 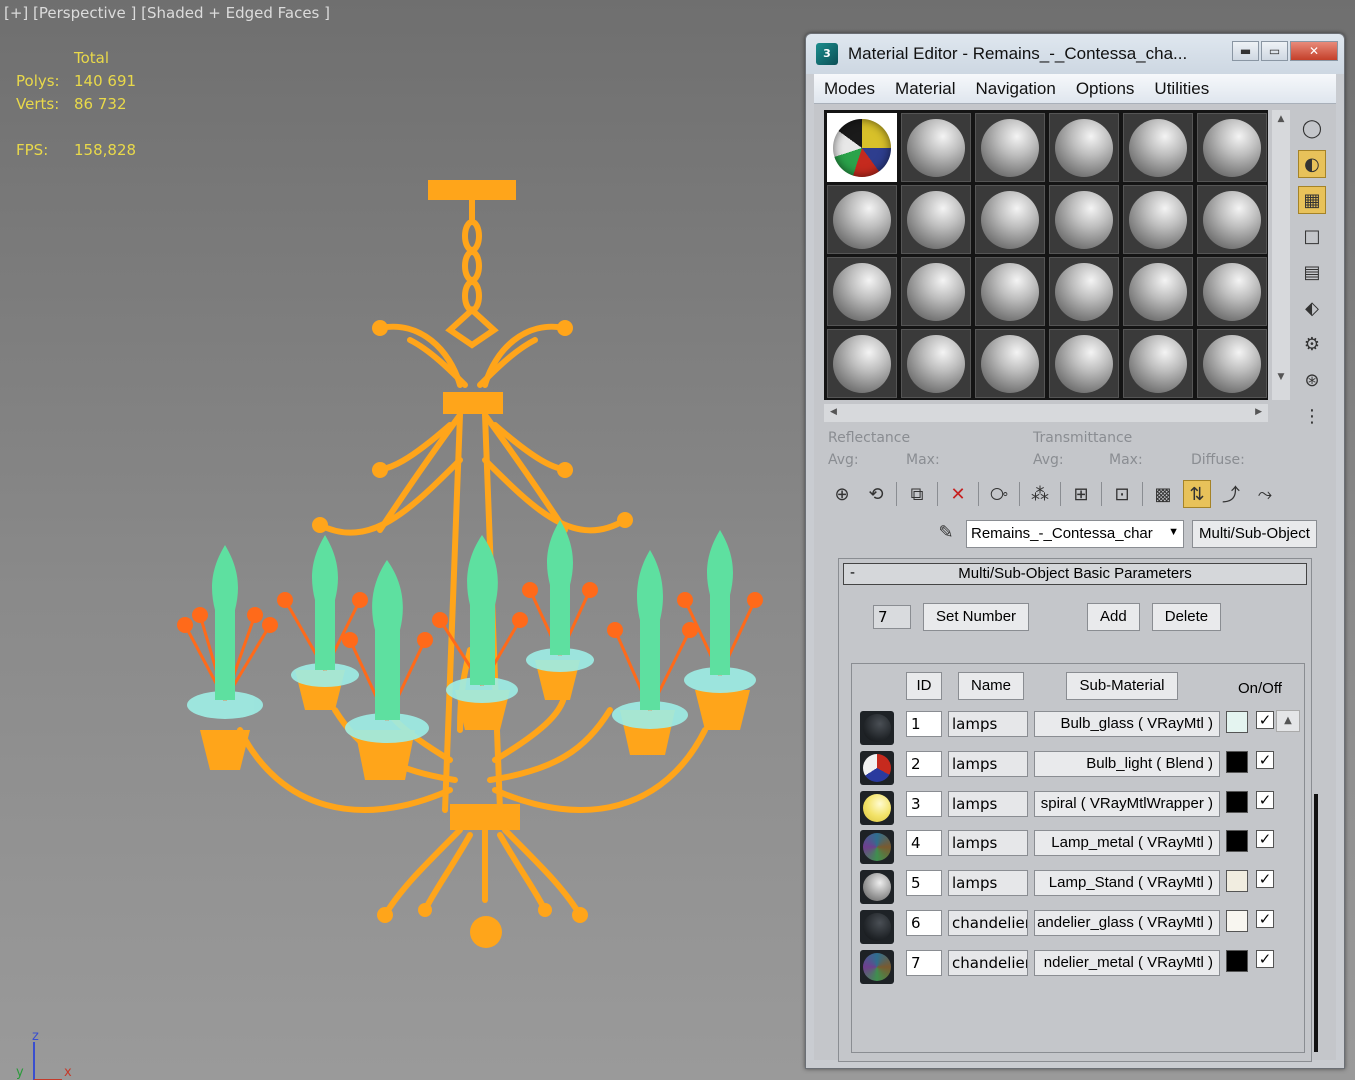 What do you see at coordinates (1316, 923) in the screenshot?
I see `rollout-scrollbar` at bounding box center [1316, 923].